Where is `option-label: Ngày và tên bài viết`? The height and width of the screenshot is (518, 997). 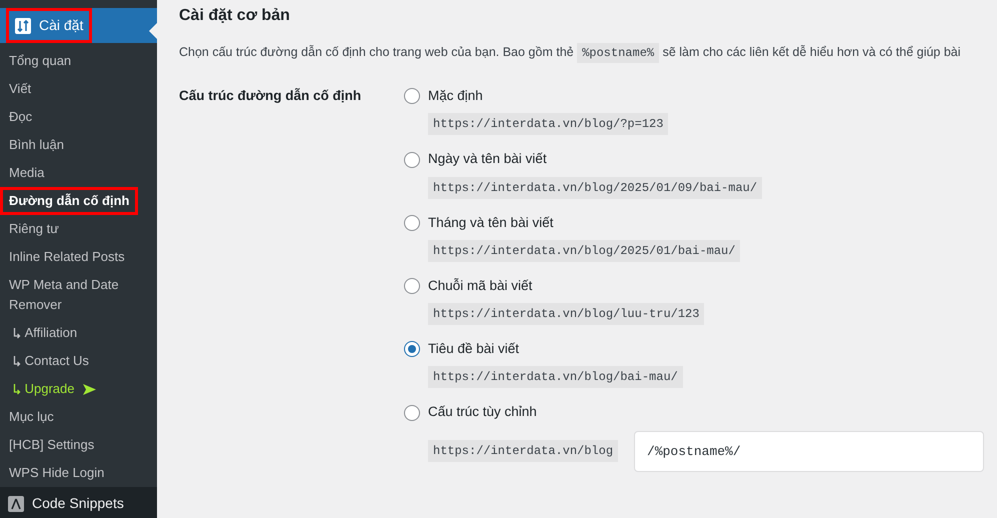 option-label: Ngày và tên bài viết is located at coordinates (487, 159).